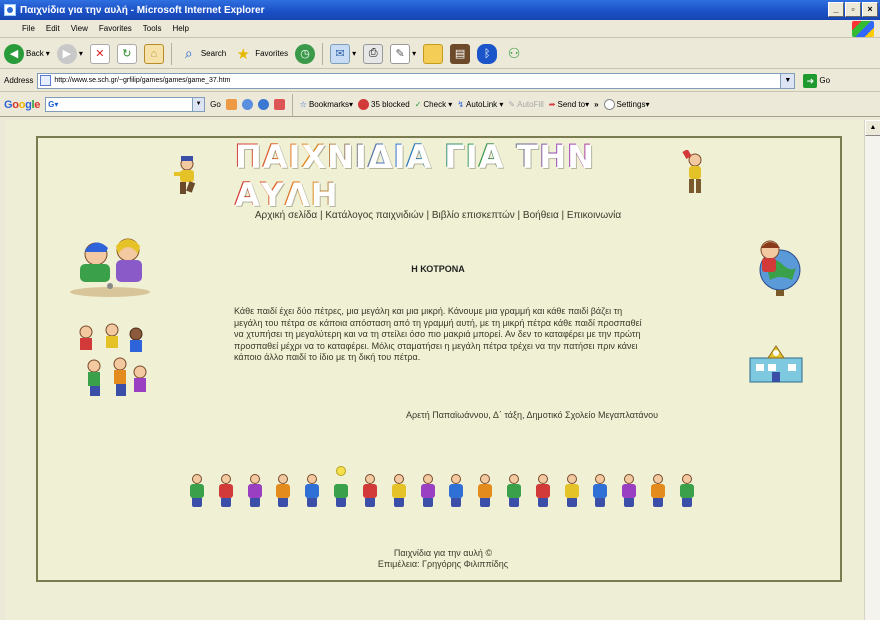 Image resolution: width=880 pixels, height=620 pixels. What do you see at coordinates (780, 268) in the screenshot?
I see `kid-with-globe-clipart` at bounding box center [780, 268].